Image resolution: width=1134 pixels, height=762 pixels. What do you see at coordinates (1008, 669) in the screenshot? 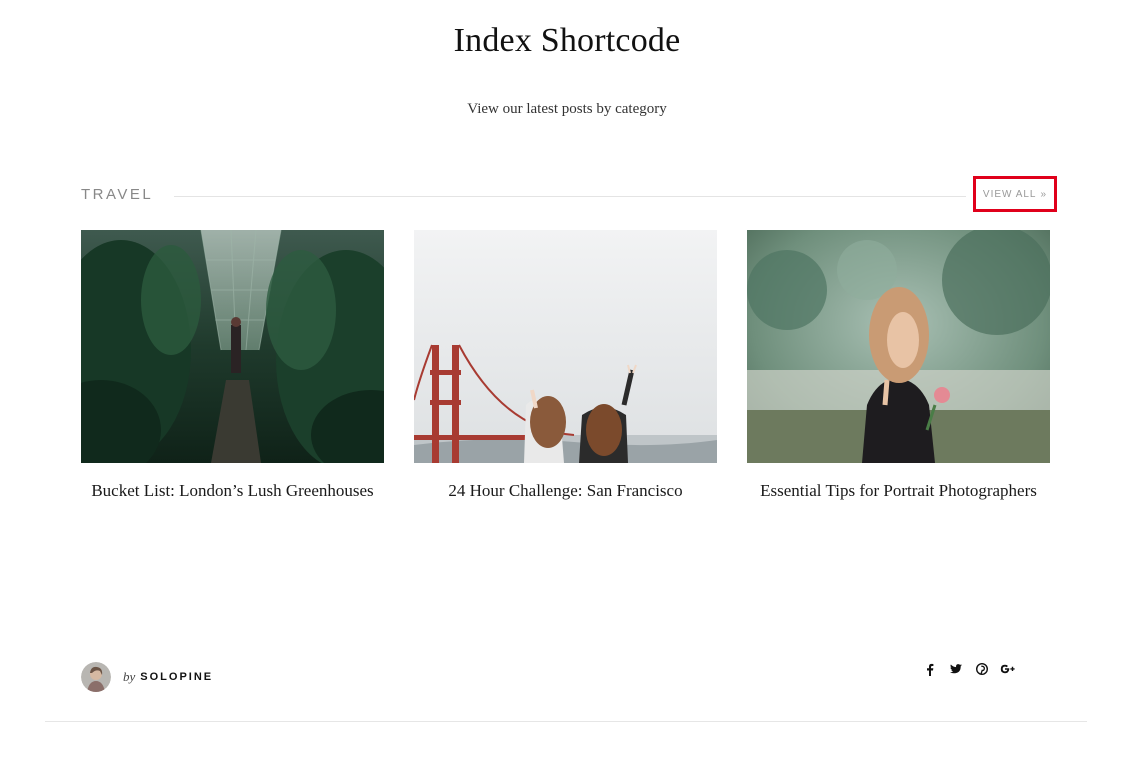
I see `google-plus-icon` at bounding box center [1008, 669].